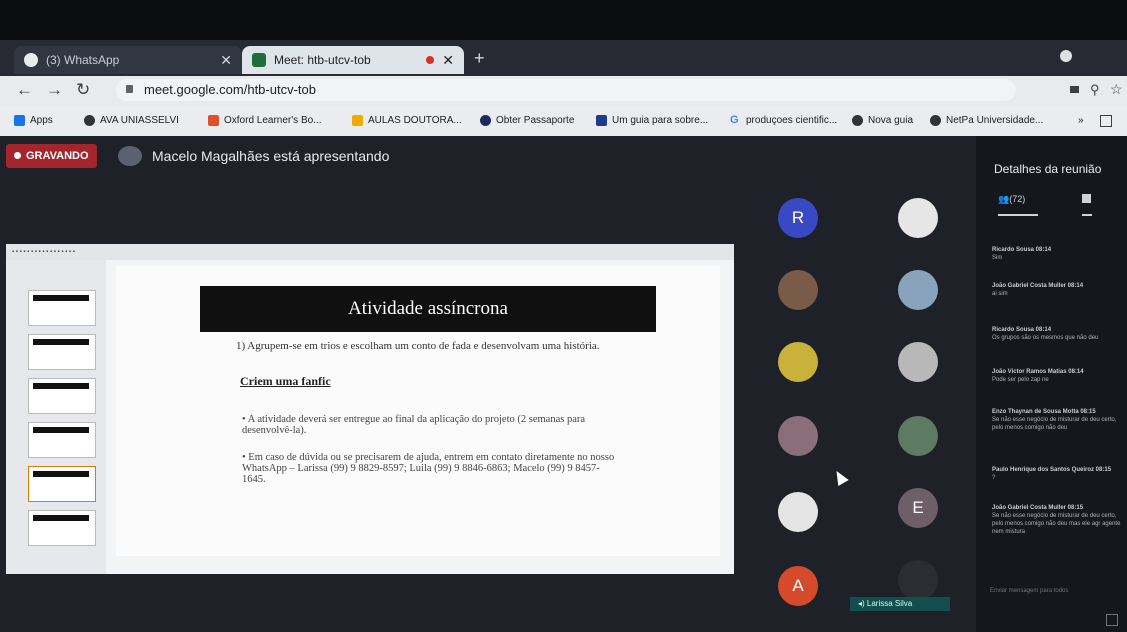 The height and width of the screenshot is (632, 1127). Describe the element at coordinates (1106, 121) in the screenshot. I see `reading-list-icon` at that location.